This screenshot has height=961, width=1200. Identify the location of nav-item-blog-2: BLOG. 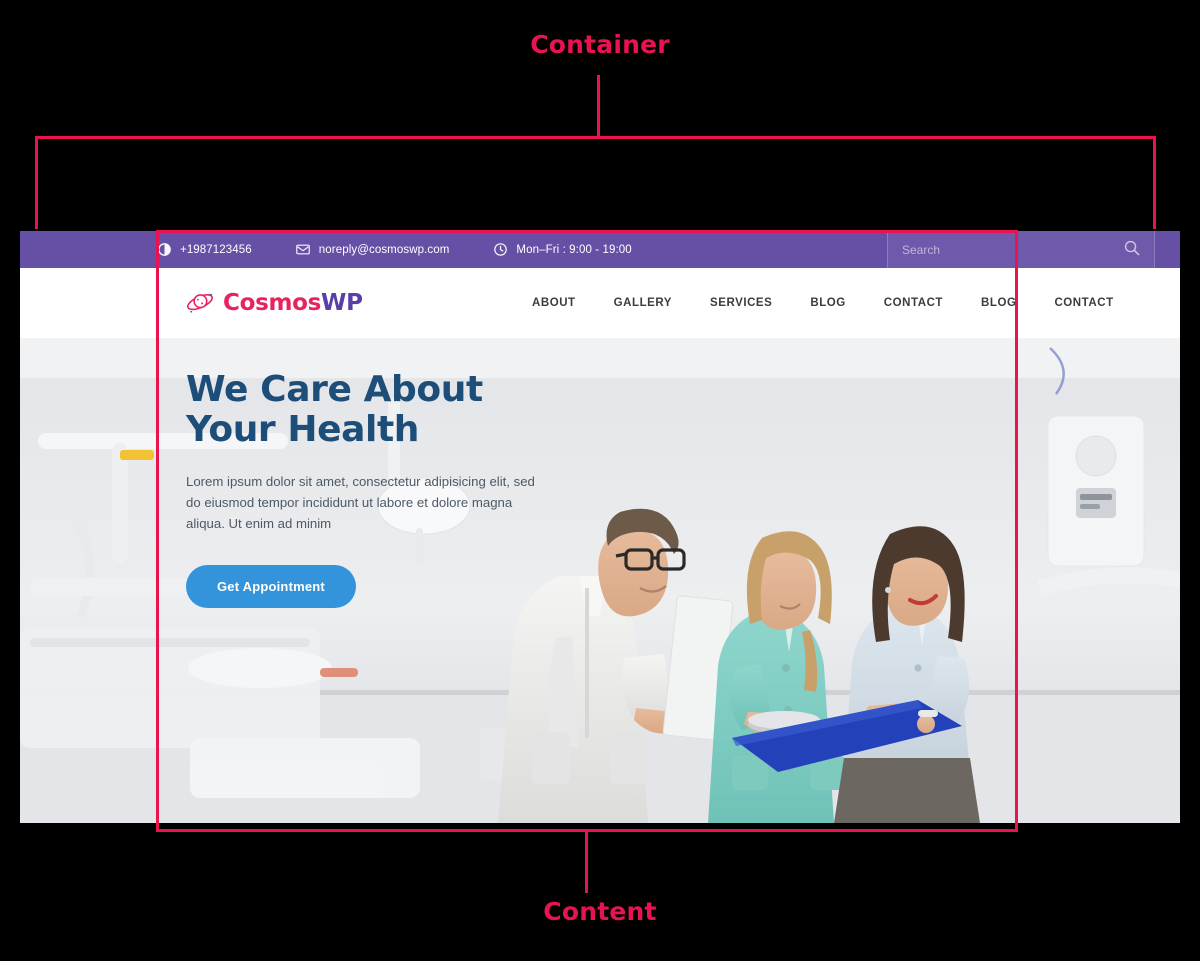
(998, 303).